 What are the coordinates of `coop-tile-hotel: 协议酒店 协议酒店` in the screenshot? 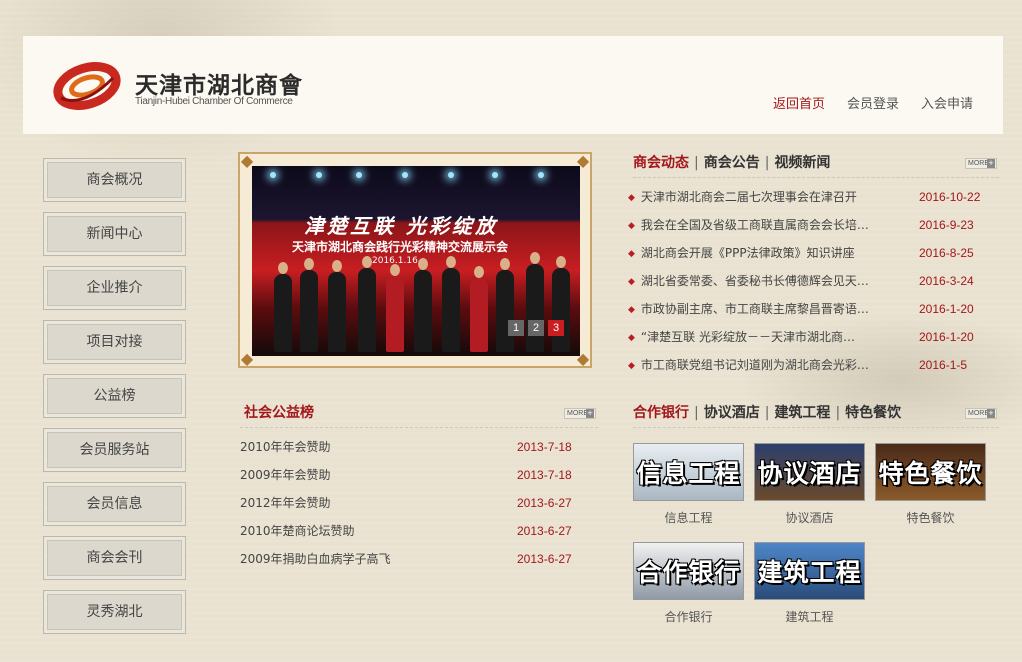 It's located at (809, 484).